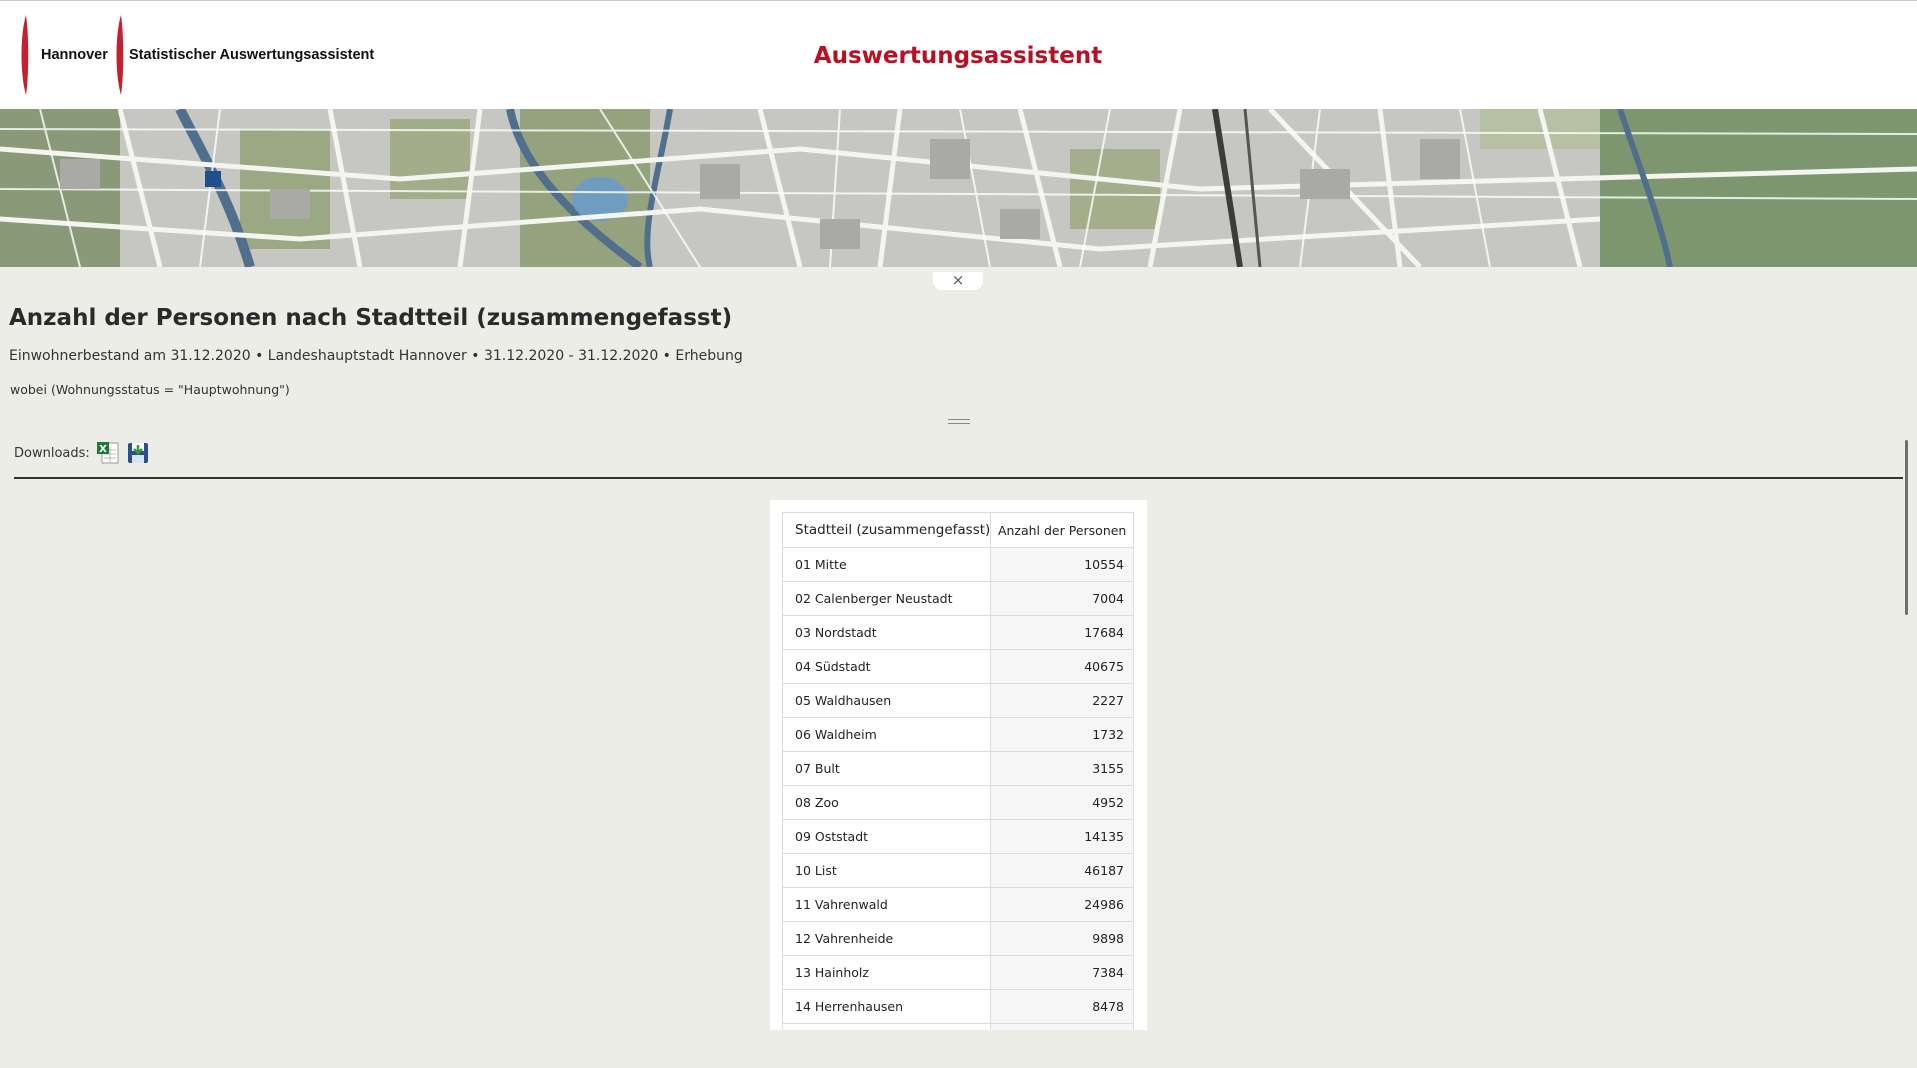 Image resolution: width=1917 pixels, height=1068 pixels. What do you see at coordinates (886, 938) in the screenshot?
I see `cell-stadtteil: 12 Vahrenheide` at bounding box center [886, 938].